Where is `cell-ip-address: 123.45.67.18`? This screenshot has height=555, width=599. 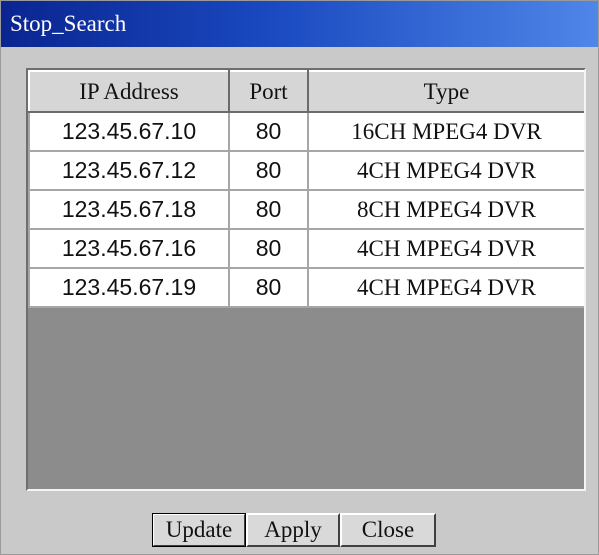 cell-ip-address: 123.45.67.18 is located at coordinates (129, 209).